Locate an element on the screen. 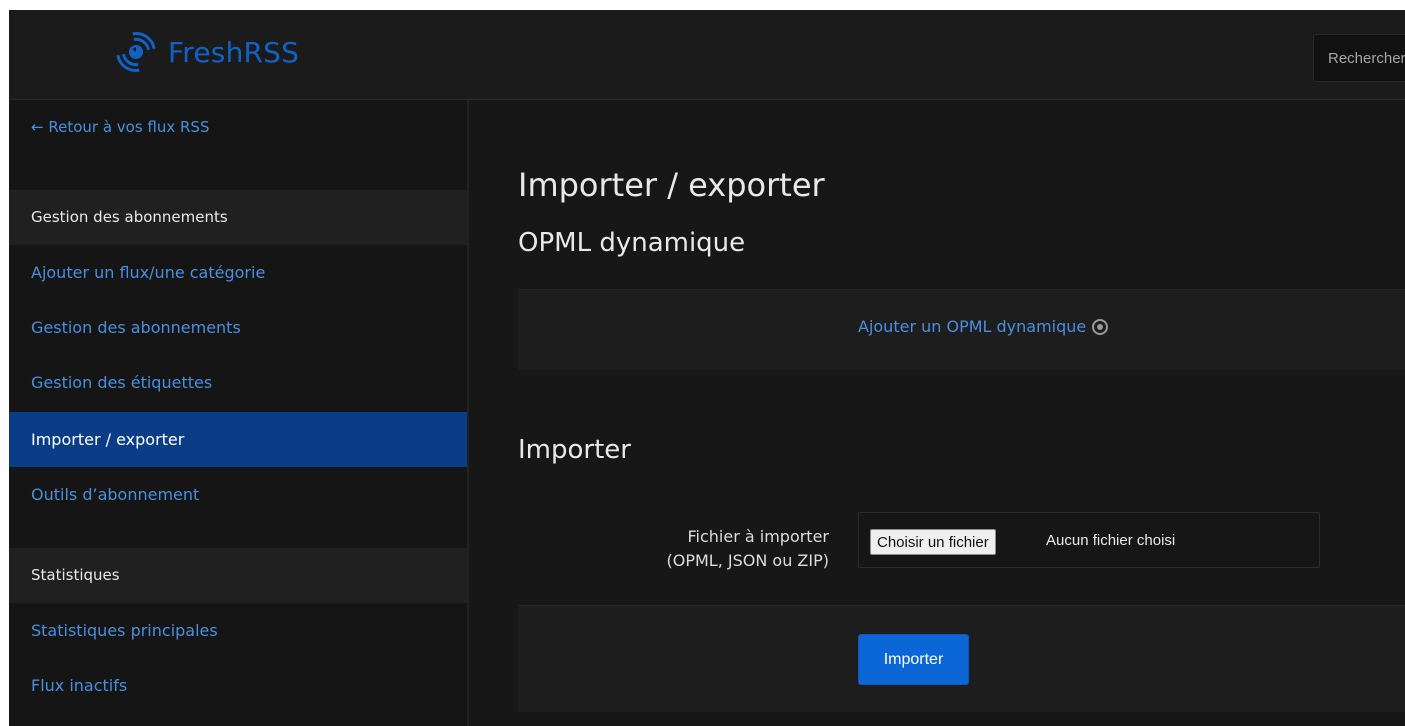 The width and height of the screenshot is (1405, 726). sidebar-item-inactive-feeds: Flux inactifs is located at coordinates (238, 685).